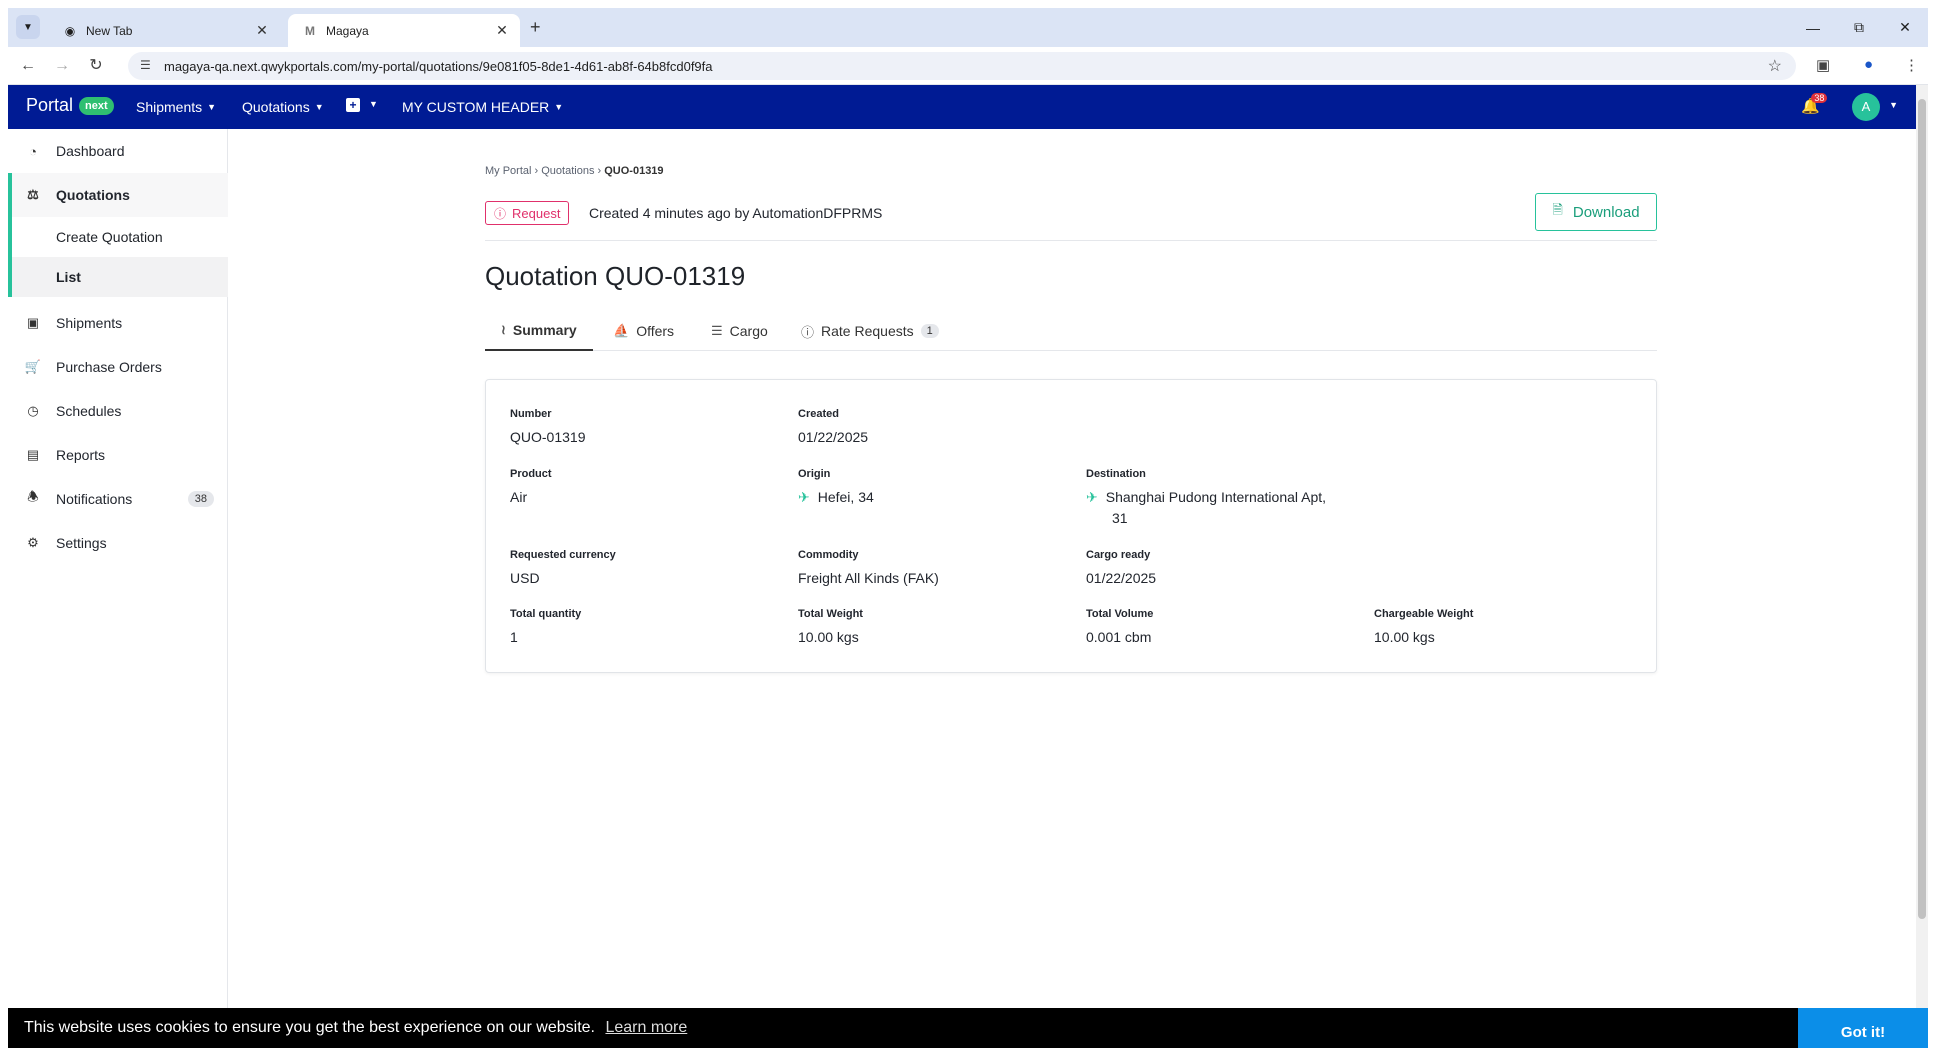  What do you see at coordinates (717, 330) in the screenshot?
I see `list-icon: ☰` at bounding box center [717, 330].